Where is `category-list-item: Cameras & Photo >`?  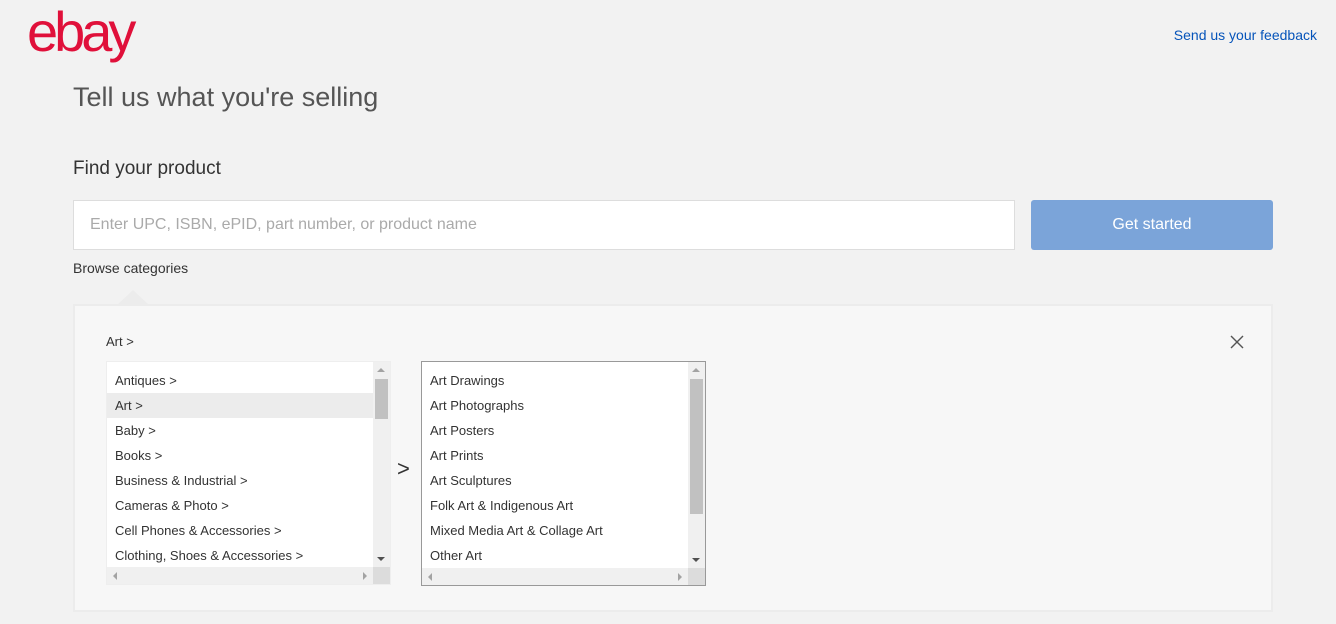 category-list-item: Cameras & Photo > is located at coordinates (240, 505).